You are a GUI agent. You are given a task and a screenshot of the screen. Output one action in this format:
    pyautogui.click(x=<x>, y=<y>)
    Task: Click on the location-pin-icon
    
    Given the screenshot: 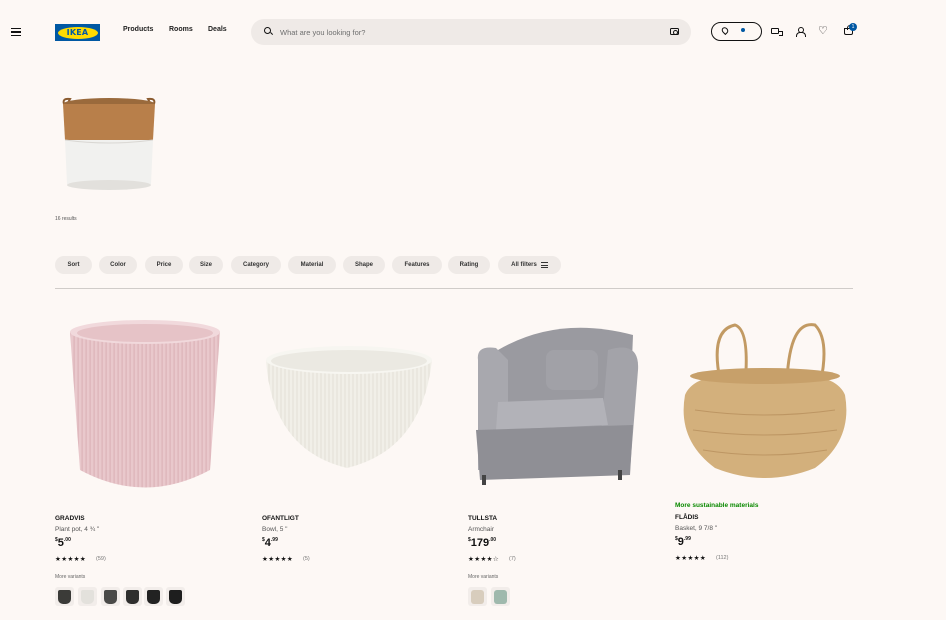 What is the action you would take?
    pyautogui.click(x=725, y=30)
    